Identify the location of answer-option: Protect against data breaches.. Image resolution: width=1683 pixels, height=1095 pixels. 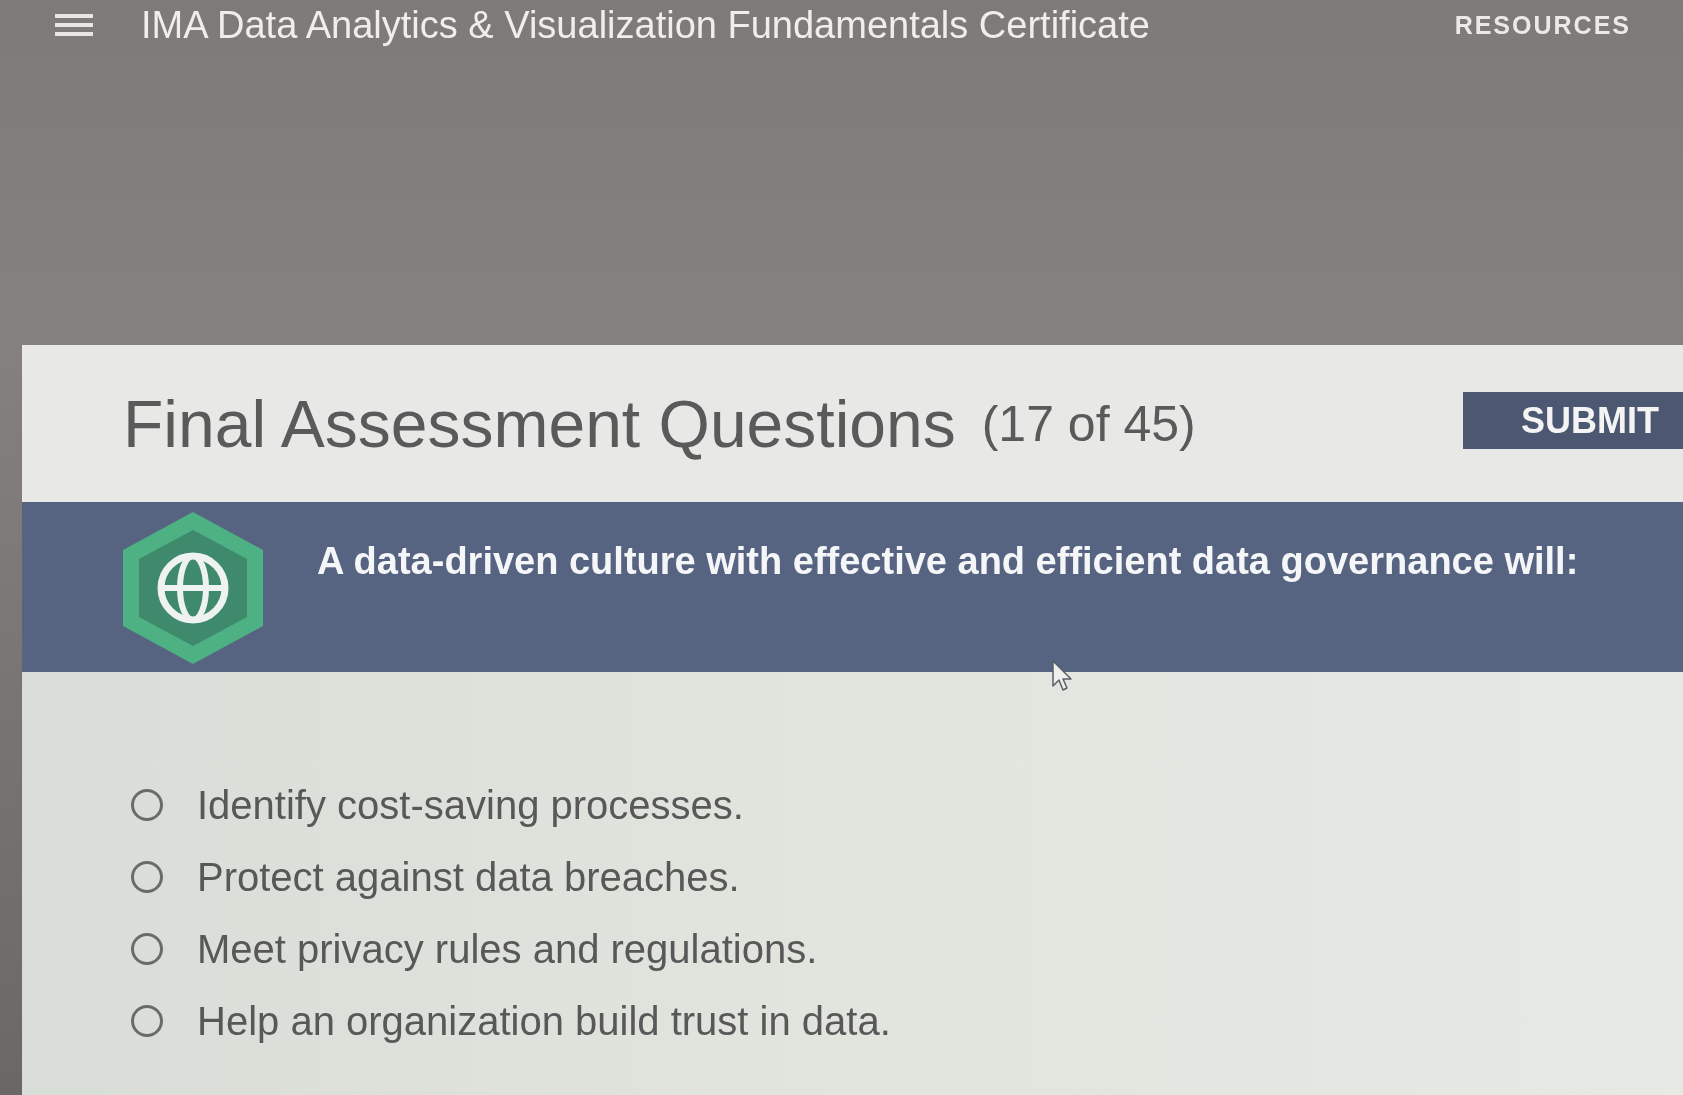
(468, 877).